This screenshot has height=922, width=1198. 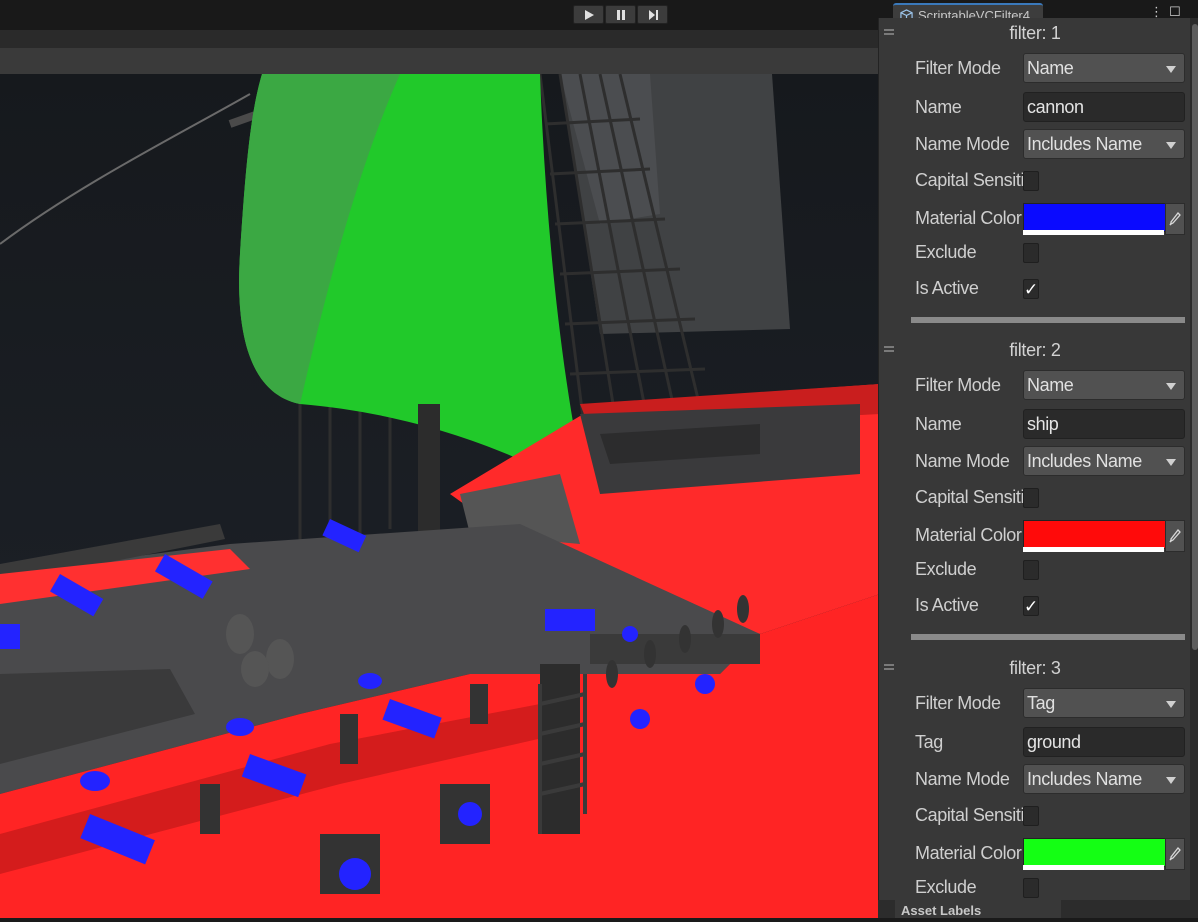 I want to click on name-row: Name cannon, so click(x=1053, y=107).